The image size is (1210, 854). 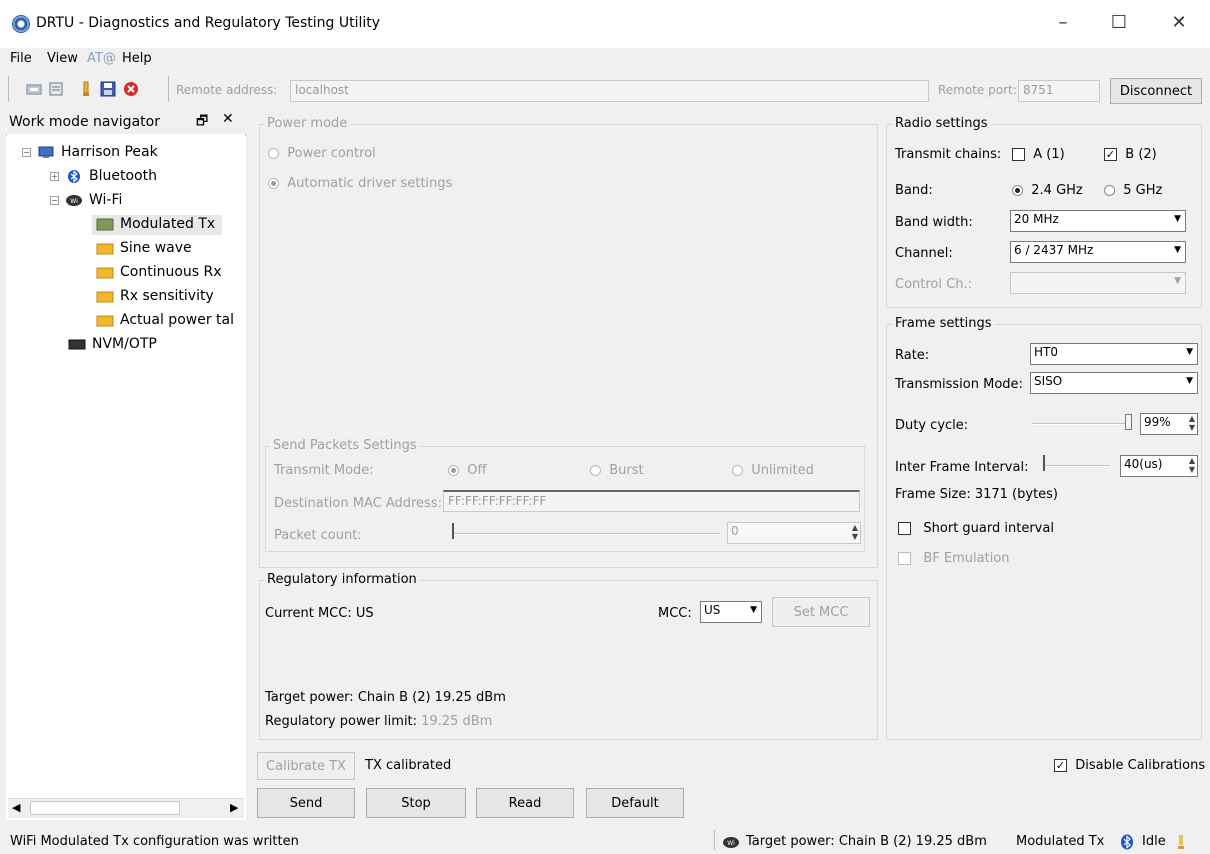 What do you see at coordinates (54, 176) in the screenshot?
I see `expand-icon: +` at bounding box center [54, 176].